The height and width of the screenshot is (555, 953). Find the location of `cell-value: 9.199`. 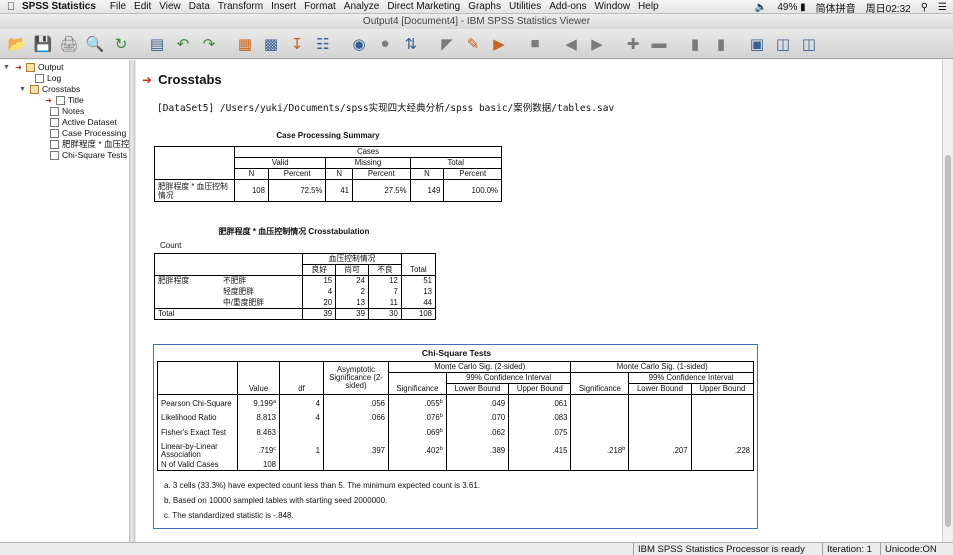

cell-value: 9.199 is located at coordinates (263, 403).